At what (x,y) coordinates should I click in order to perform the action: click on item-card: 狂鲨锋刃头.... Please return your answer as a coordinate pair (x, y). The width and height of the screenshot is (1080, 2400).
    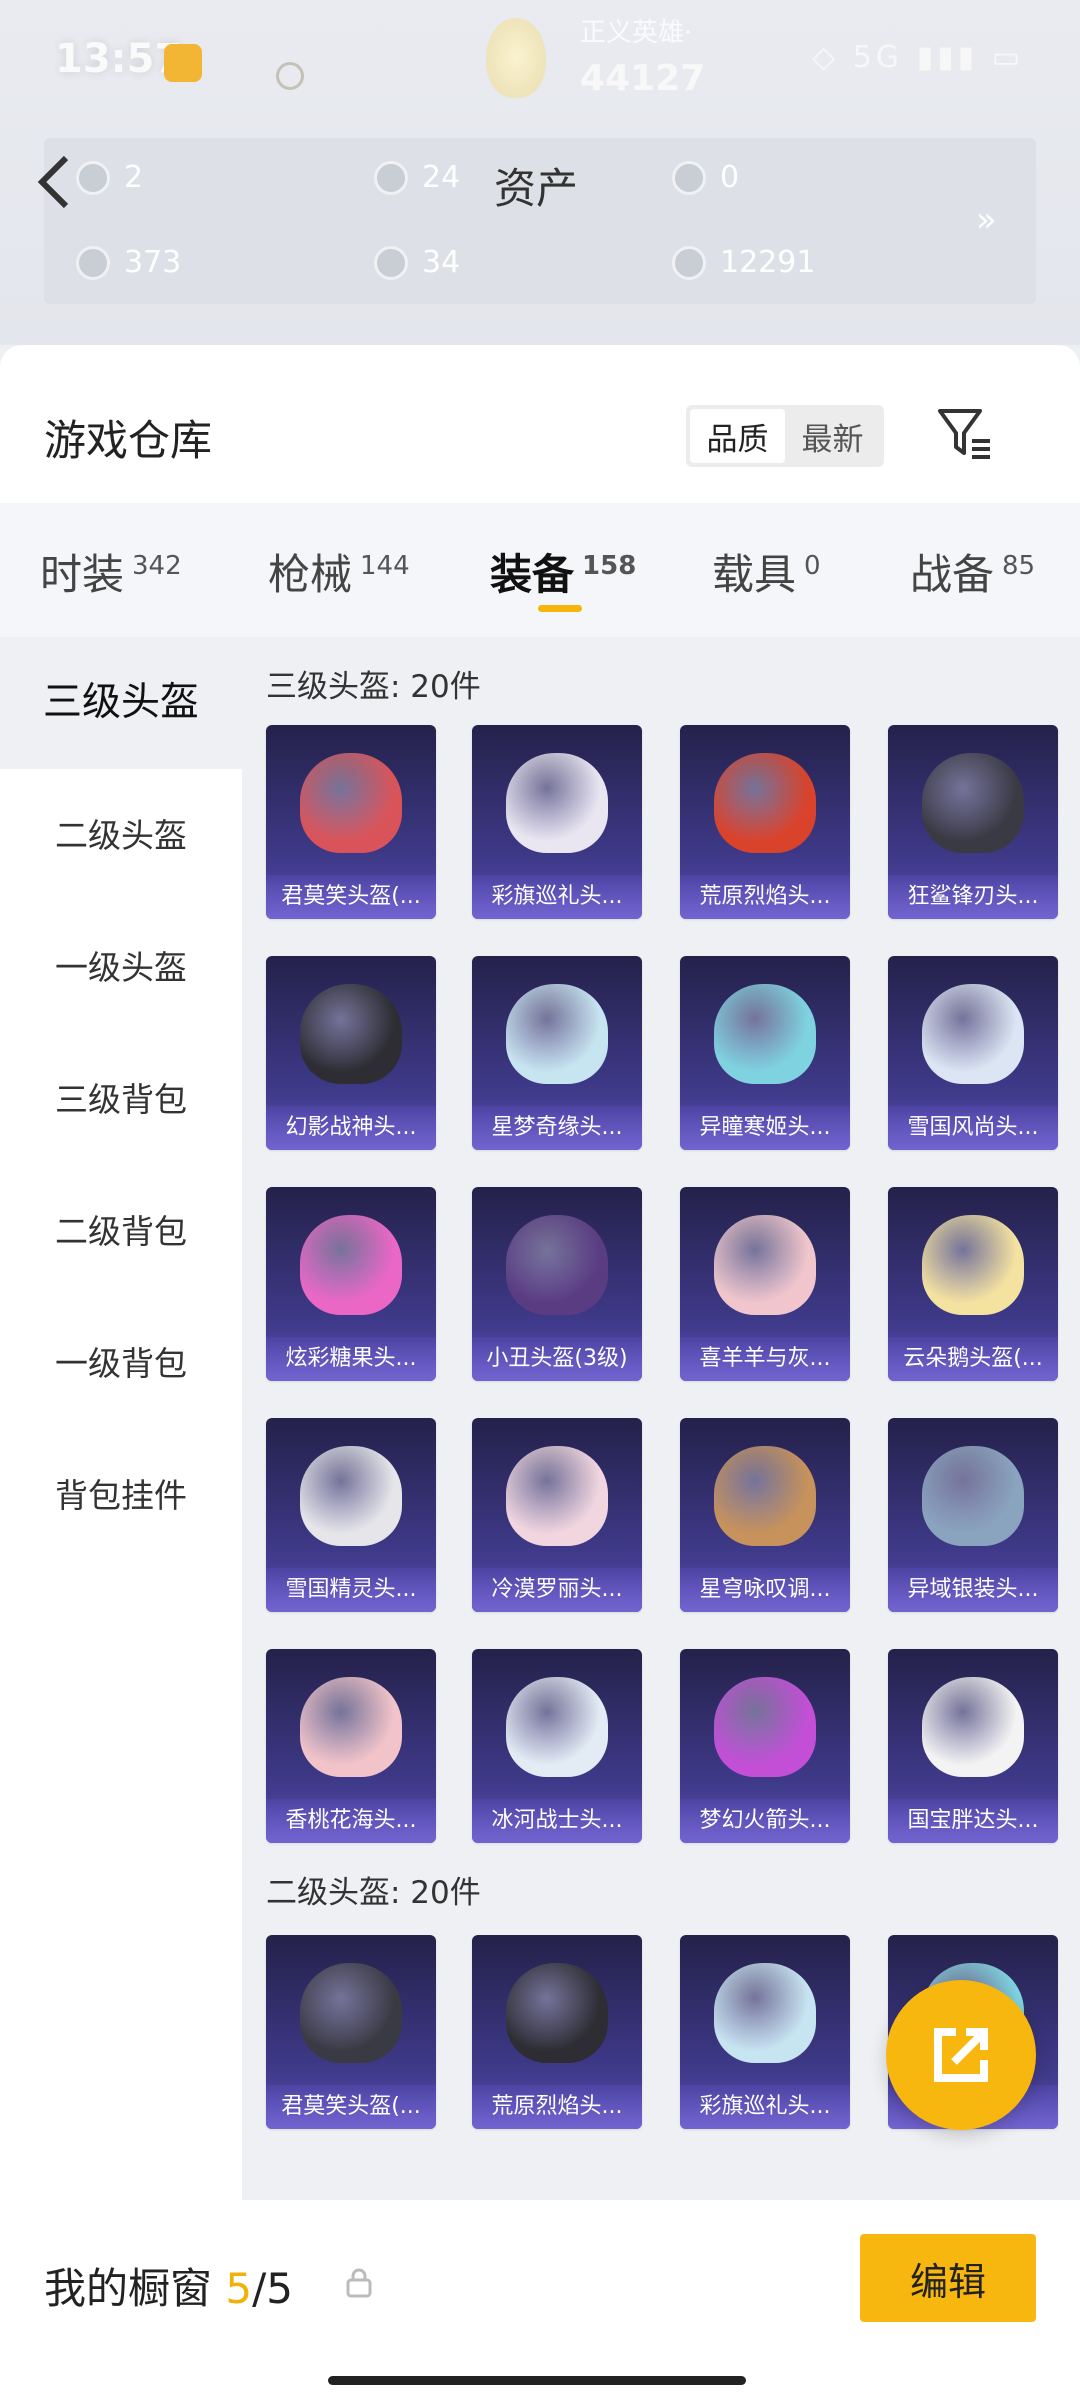
    Looking at the image, I should click on (973, 822).